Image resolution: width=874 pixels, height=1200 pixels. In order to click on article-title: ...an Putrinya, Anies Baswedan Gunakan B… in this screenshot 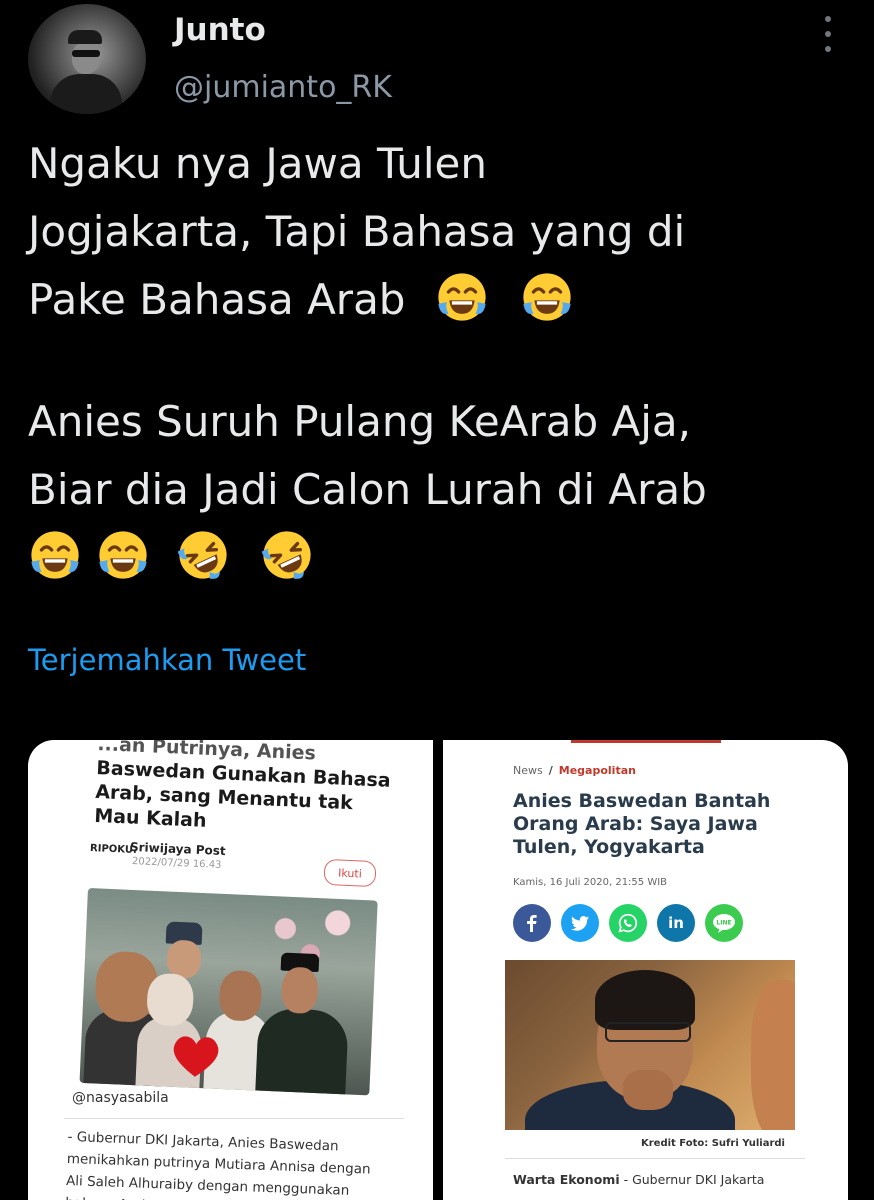, I will do `click(242, 786)`.